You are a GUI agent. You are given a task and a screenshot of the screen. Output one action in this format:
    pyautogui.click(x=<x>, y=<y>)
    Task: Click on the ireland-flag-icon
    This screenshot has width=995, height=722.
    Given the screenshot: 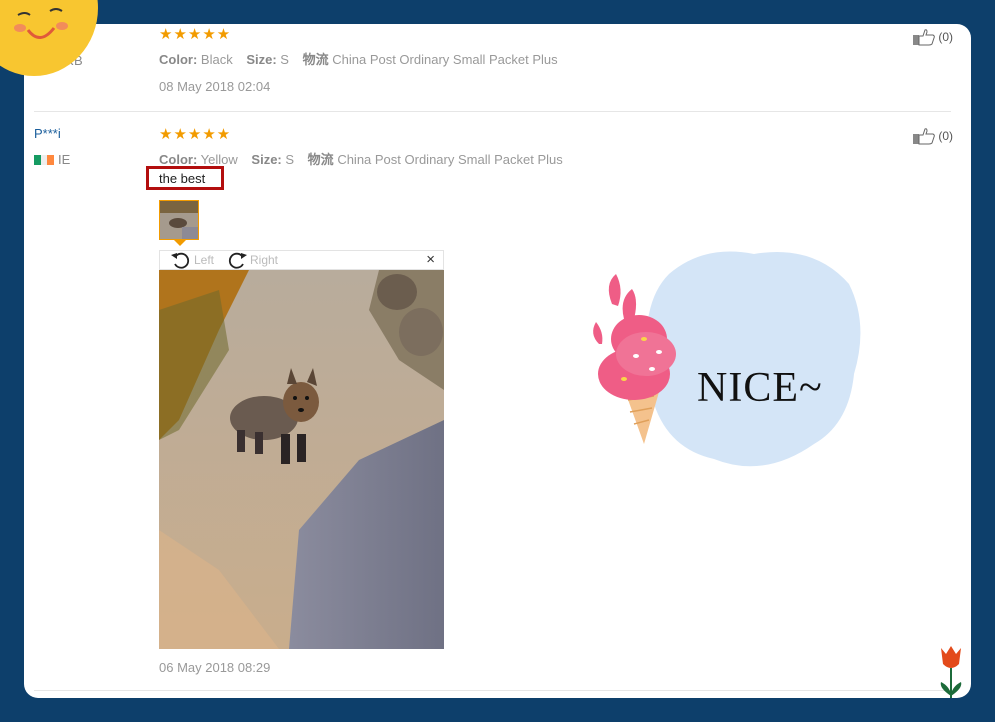 What is the action you would take?
    pyautogui.click(x=44, y=159)
    